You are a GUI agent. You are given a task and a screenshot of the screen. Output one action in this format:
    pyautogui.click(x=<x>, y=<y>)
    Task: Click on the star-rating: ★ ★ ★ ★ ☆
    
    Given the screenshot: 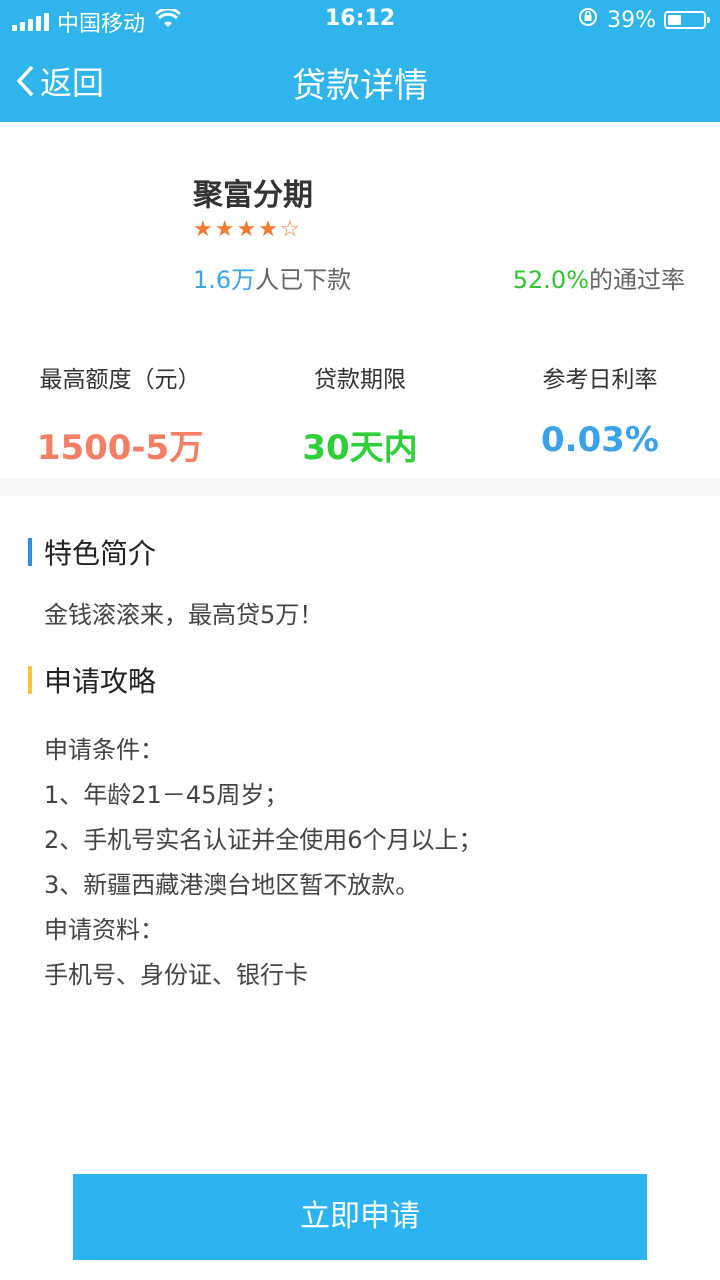 What is the action you would take?
    pyautogui.click(x=246, y=230)
    